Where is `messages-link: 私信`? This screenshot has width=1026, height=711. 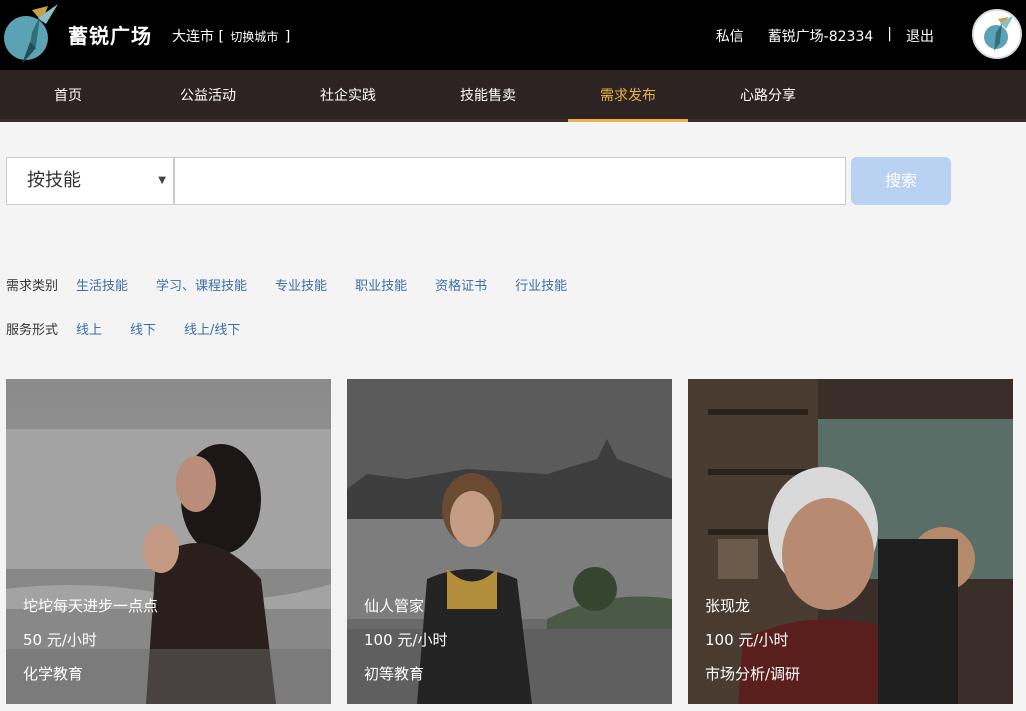 messages-link: 私信 is located at coordinates (730, 36).